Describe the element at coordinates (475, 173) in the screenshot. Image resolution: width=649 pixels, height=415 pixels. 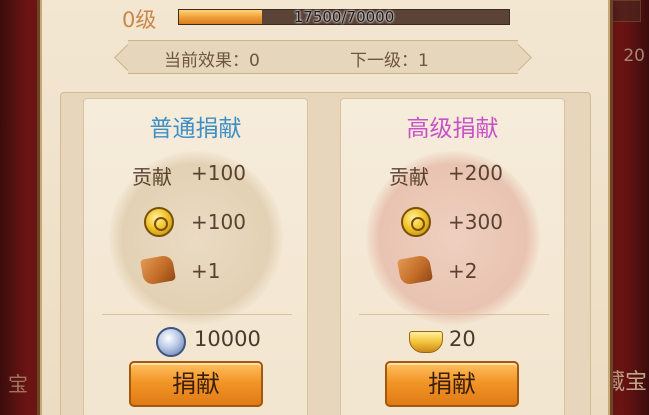
I see `contribution-value: +200` at that location.